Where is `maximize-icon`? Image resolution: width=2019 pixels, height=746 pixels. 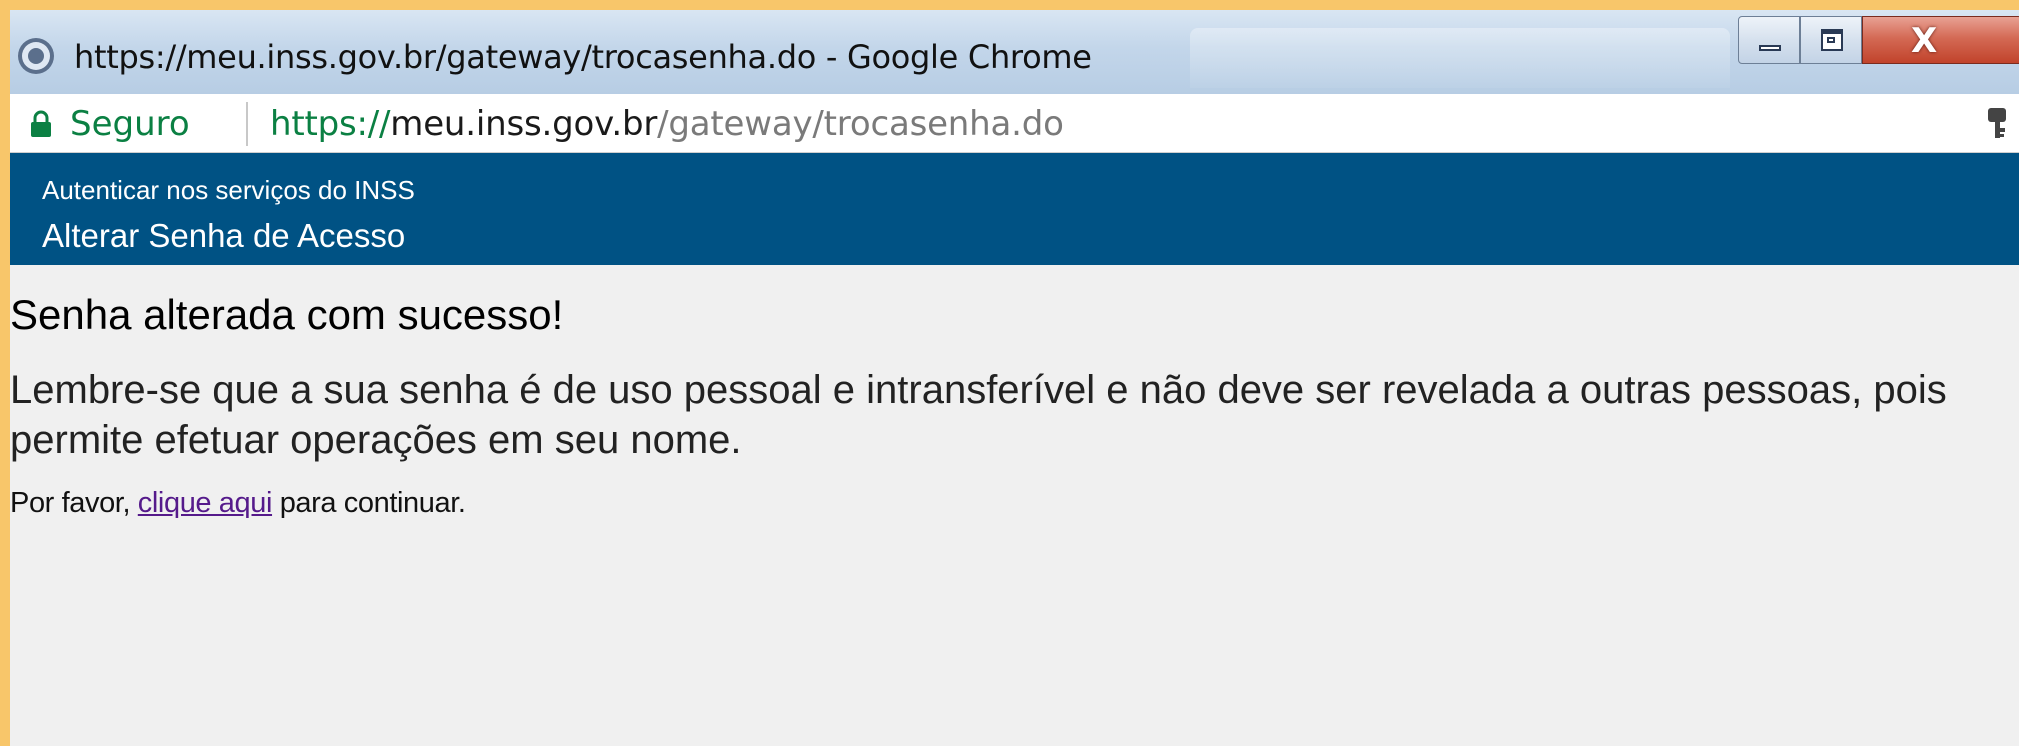
maximize-icon is located at coordinates (1832, 40).